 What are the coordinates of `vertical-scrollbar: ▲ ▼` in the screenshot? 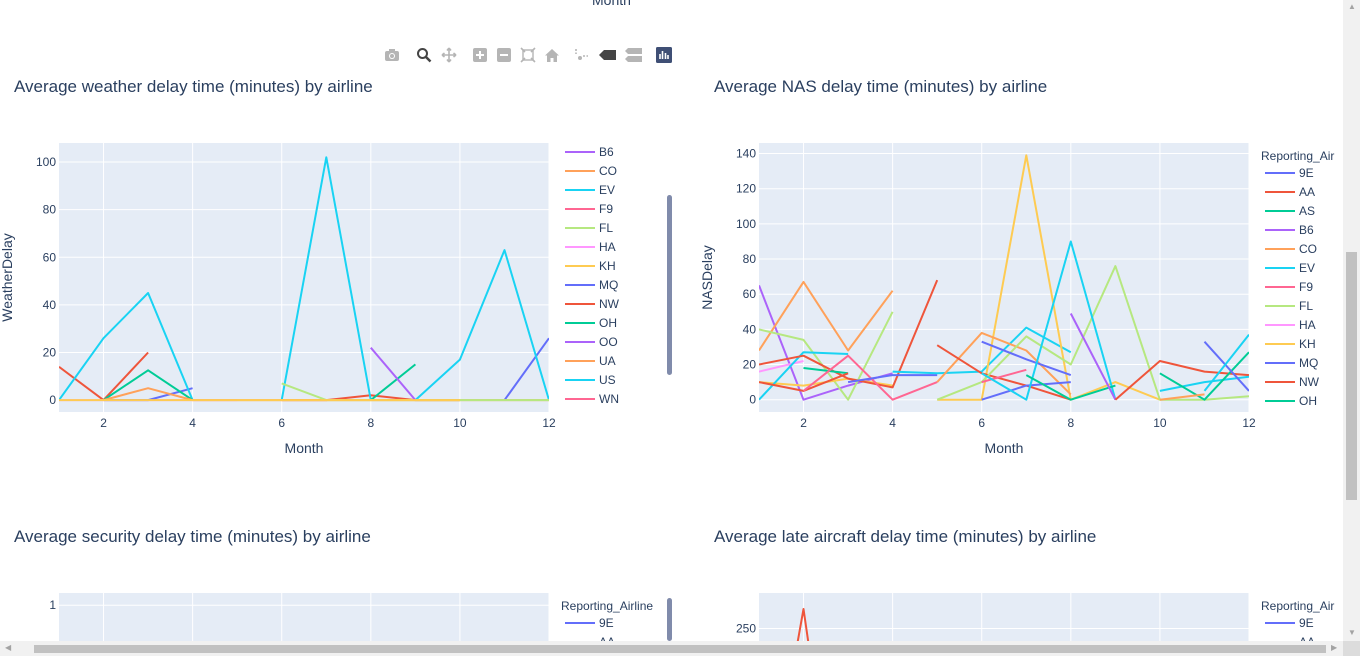 It's located at (1351, 320).